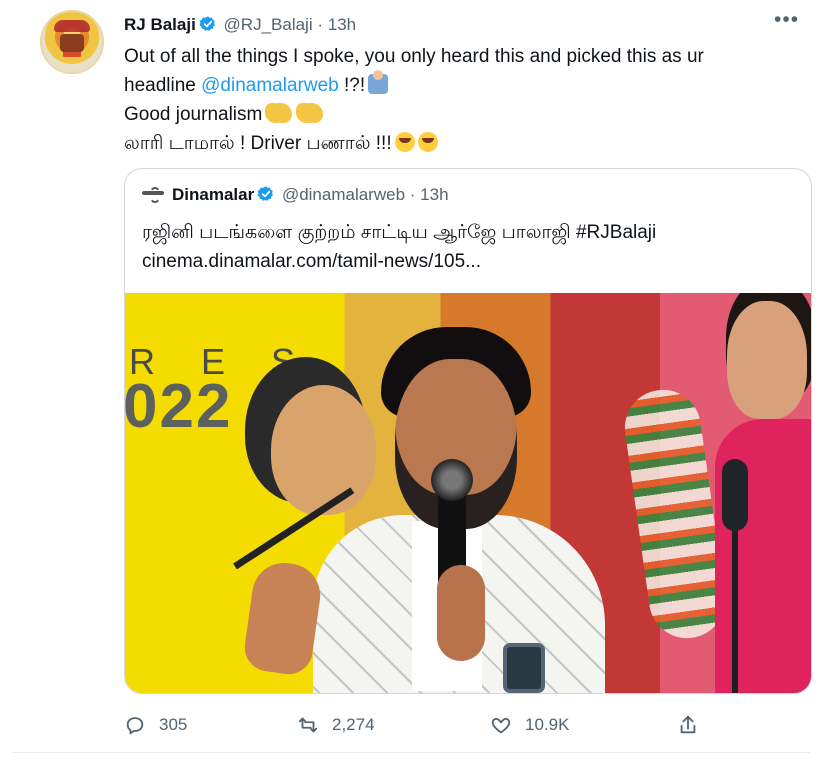  I want to click on retweet-count: 2,274, so click(353, 724).